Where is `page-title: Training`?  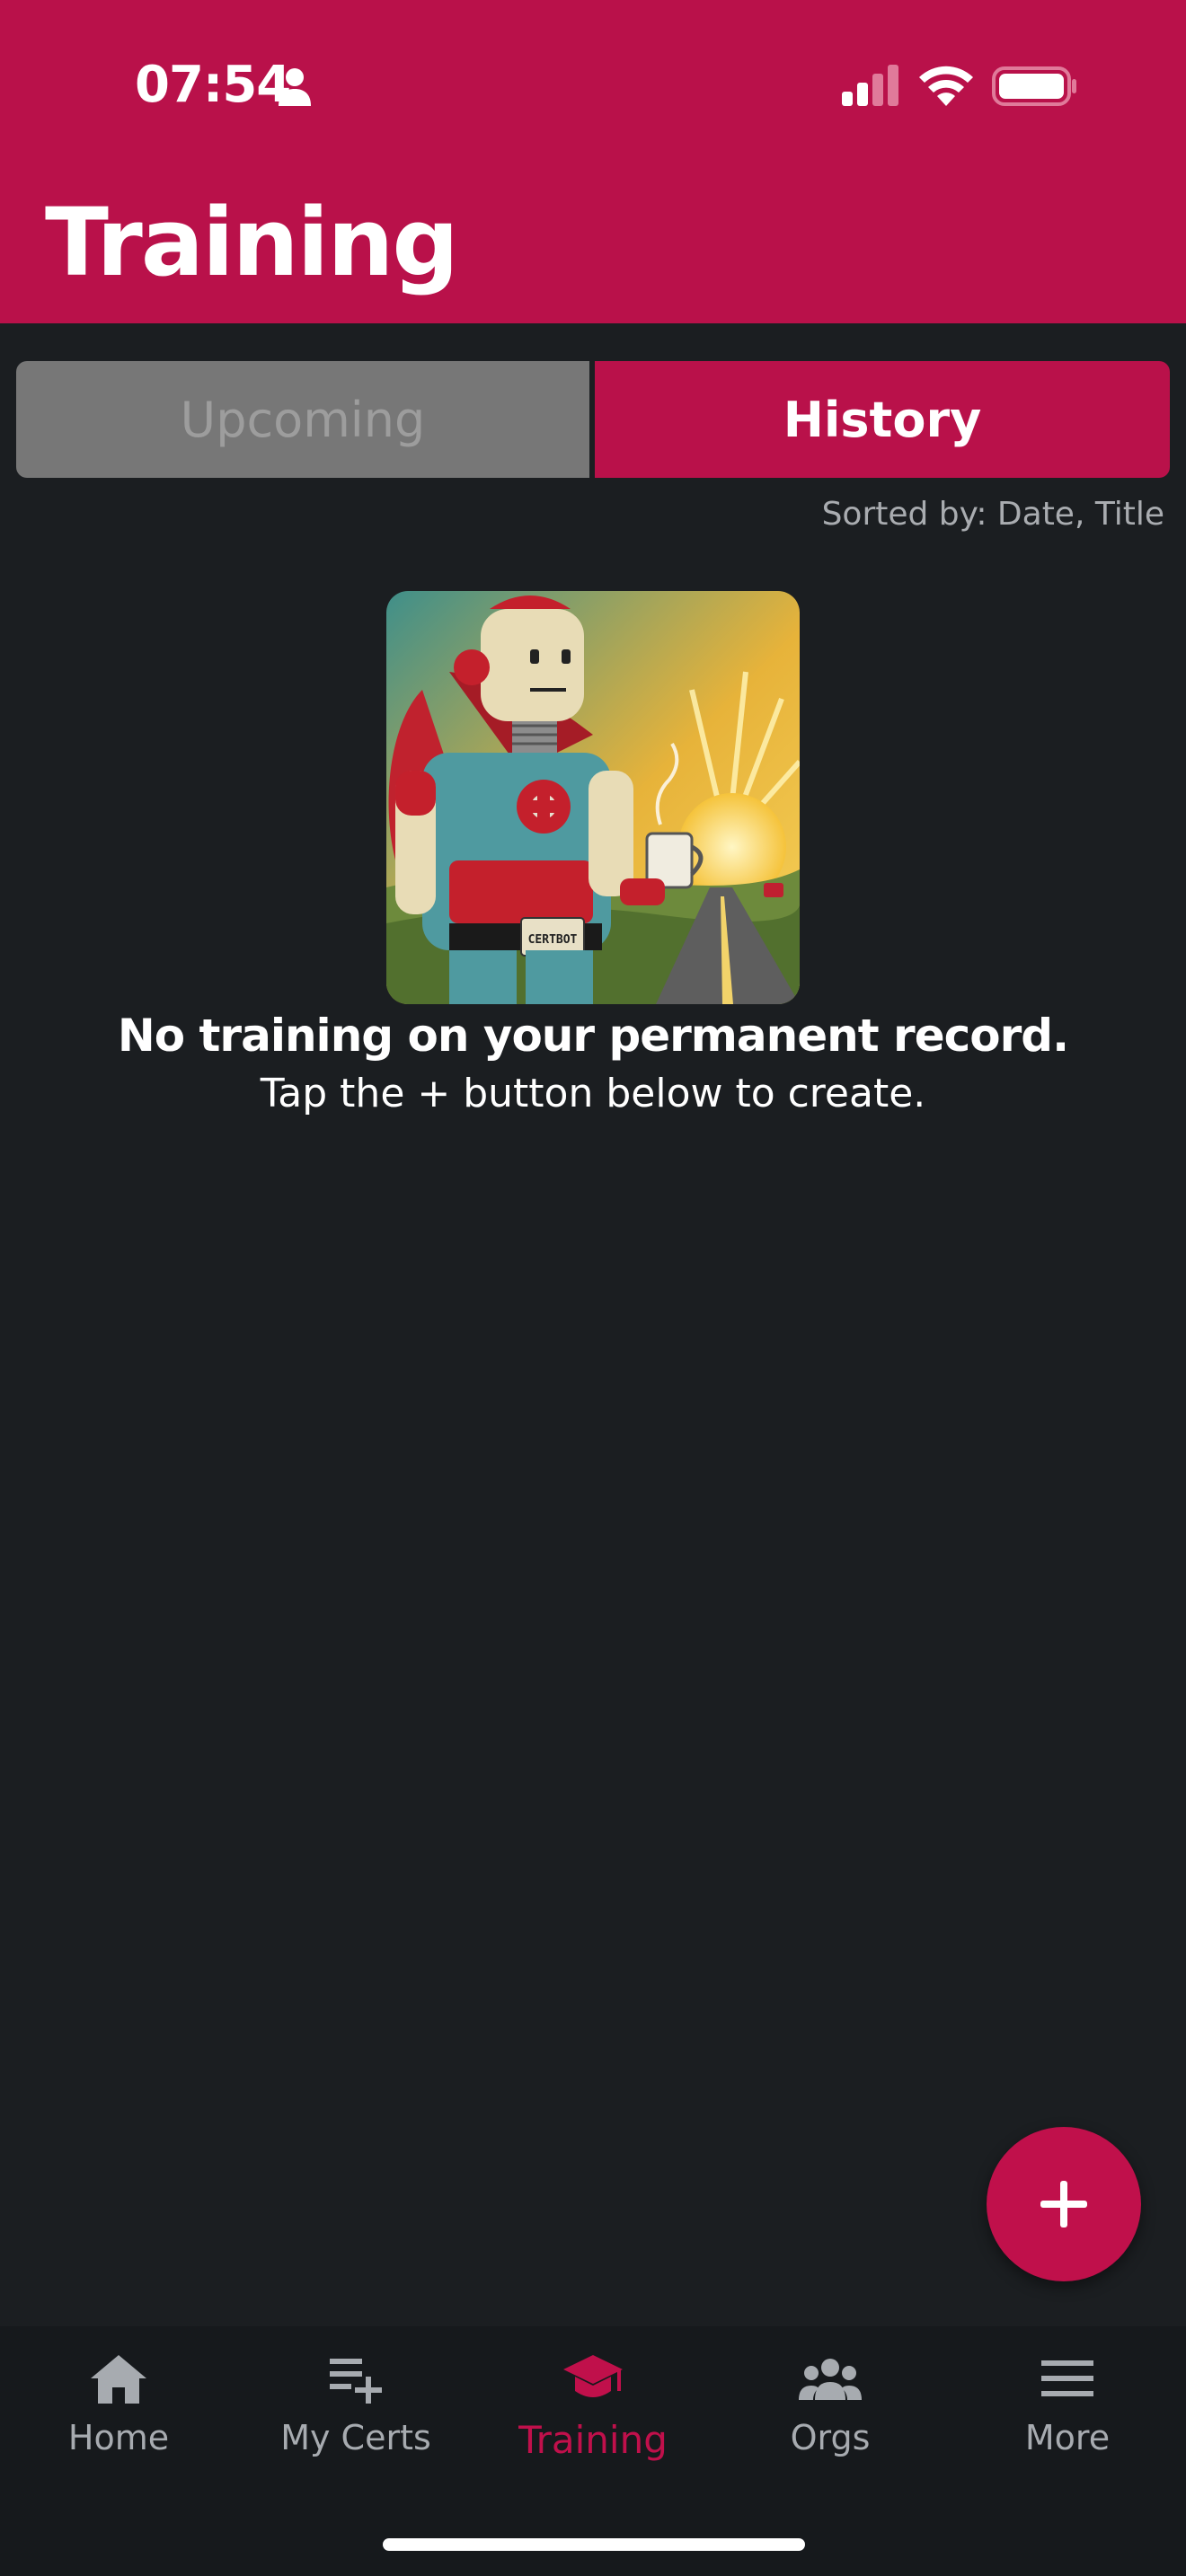 page-title: Training is located at coordinates (252, 242).